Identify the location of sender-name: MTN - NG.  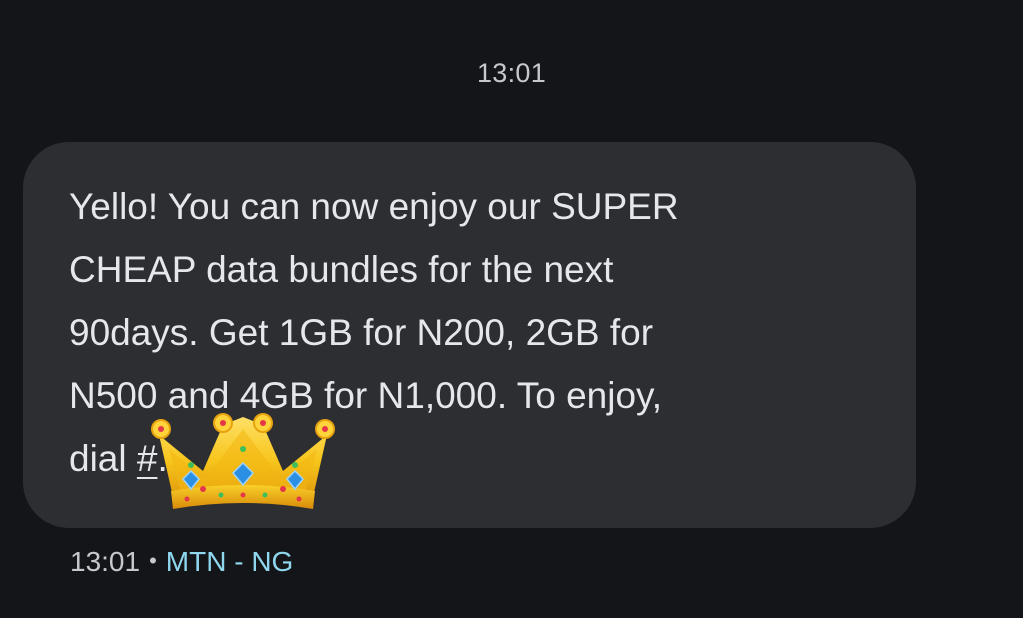
(230, 561).